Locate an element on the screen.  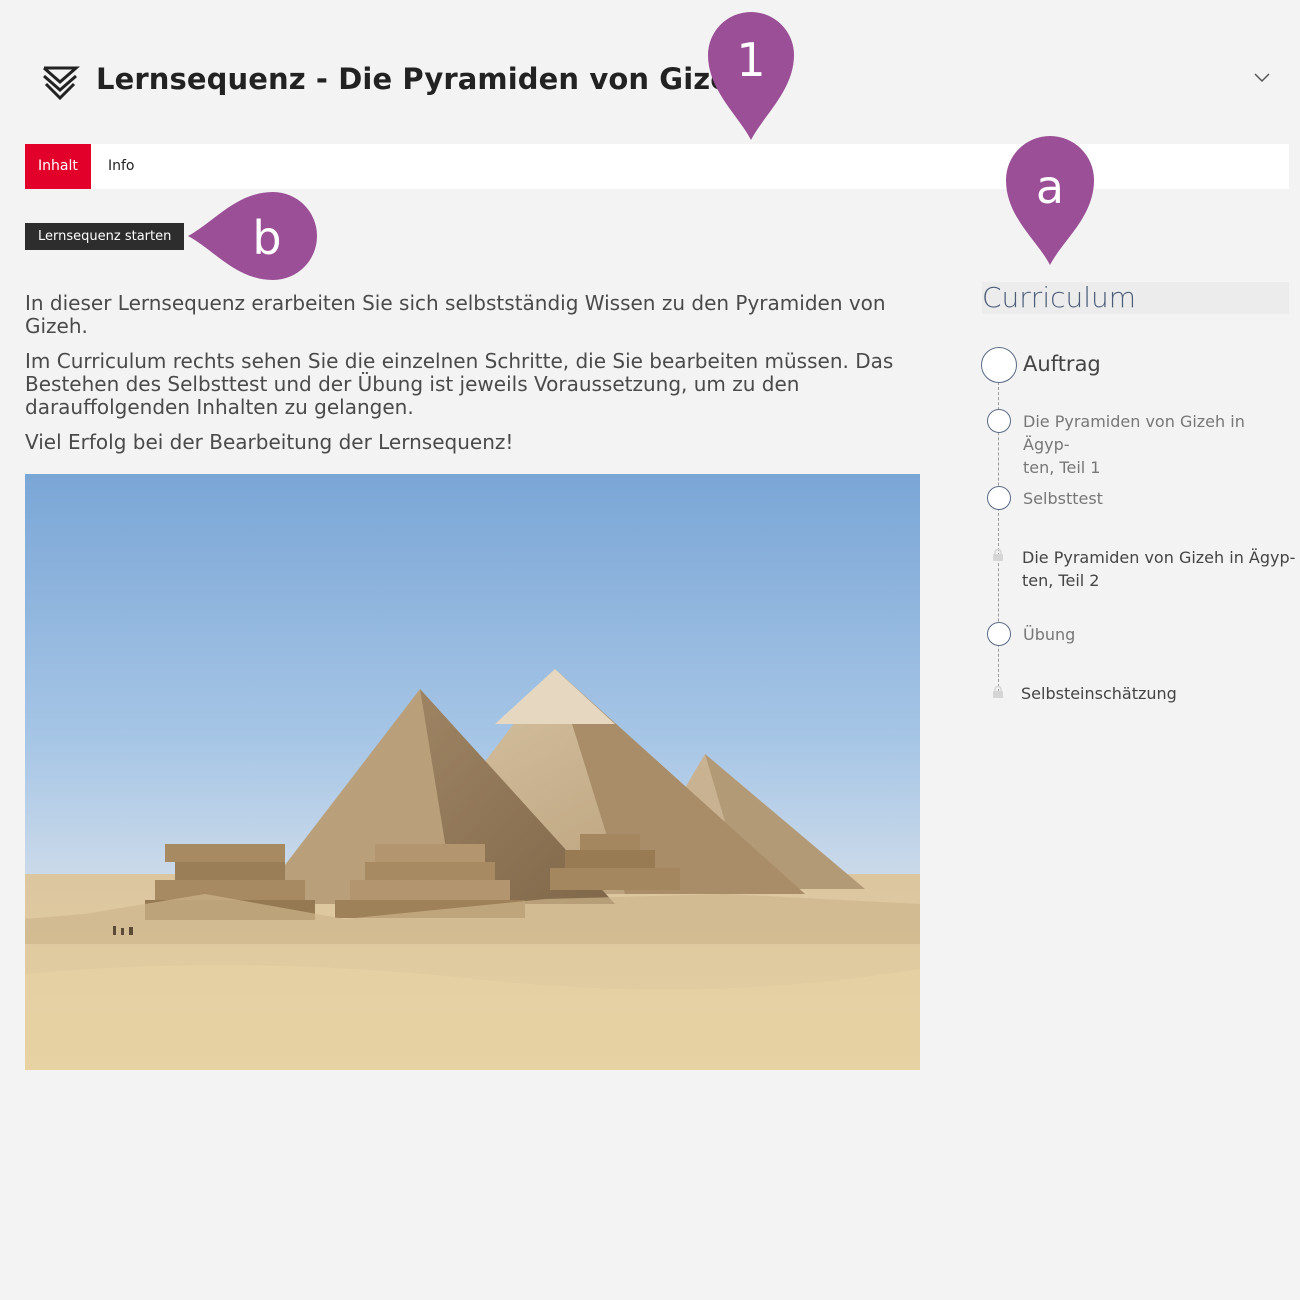
chevron-down-icon is located at coordinates (1262, 78).